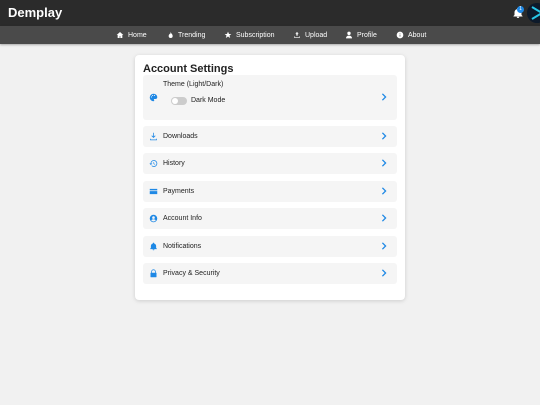  What do you see at coordinates (520, 9) in the screenshot?
I see `notification-badge: 1` at bounding box center [520, 9].